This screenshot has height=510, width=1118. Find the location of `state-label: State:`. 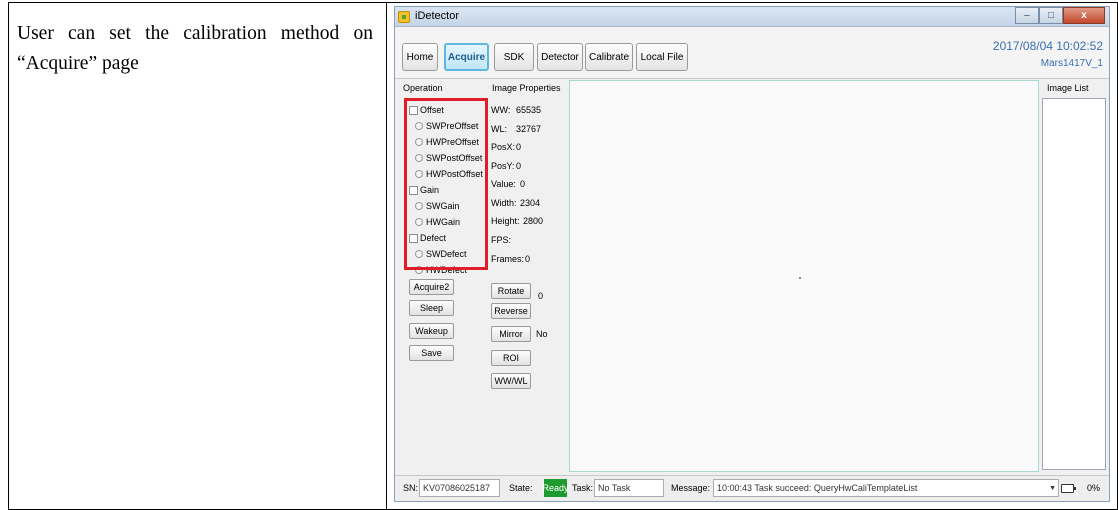

state-label: State: is located at coordinates (521, 488).